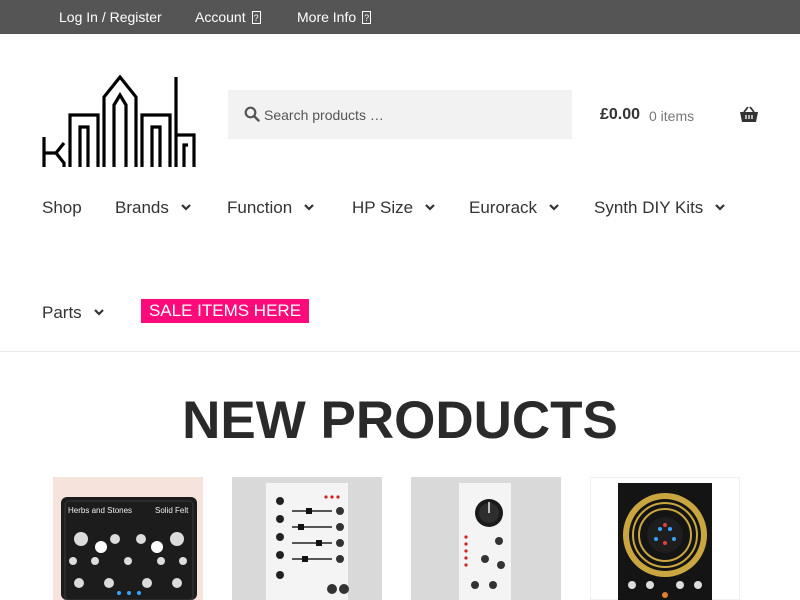 This screenshot has width=800, height=600. I want to click on nav-item-label: Parts, so click(62, 312).